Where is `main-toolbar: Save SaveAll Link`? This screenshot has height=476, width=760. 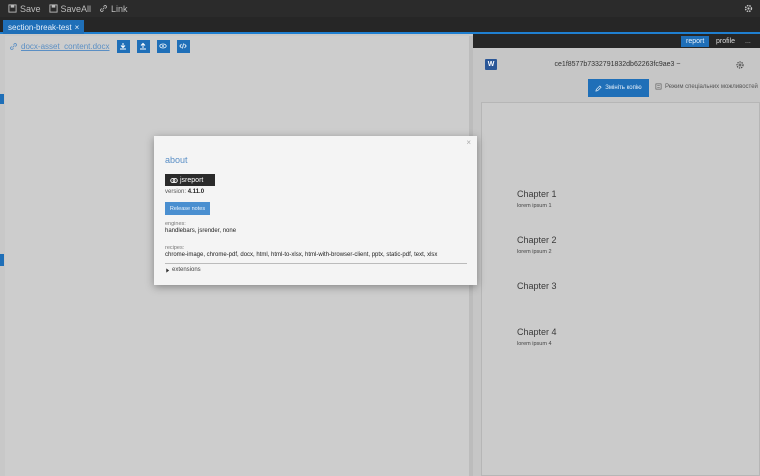
main-toolbar: Save SaveAll Link is located at coordinates (380, 8).